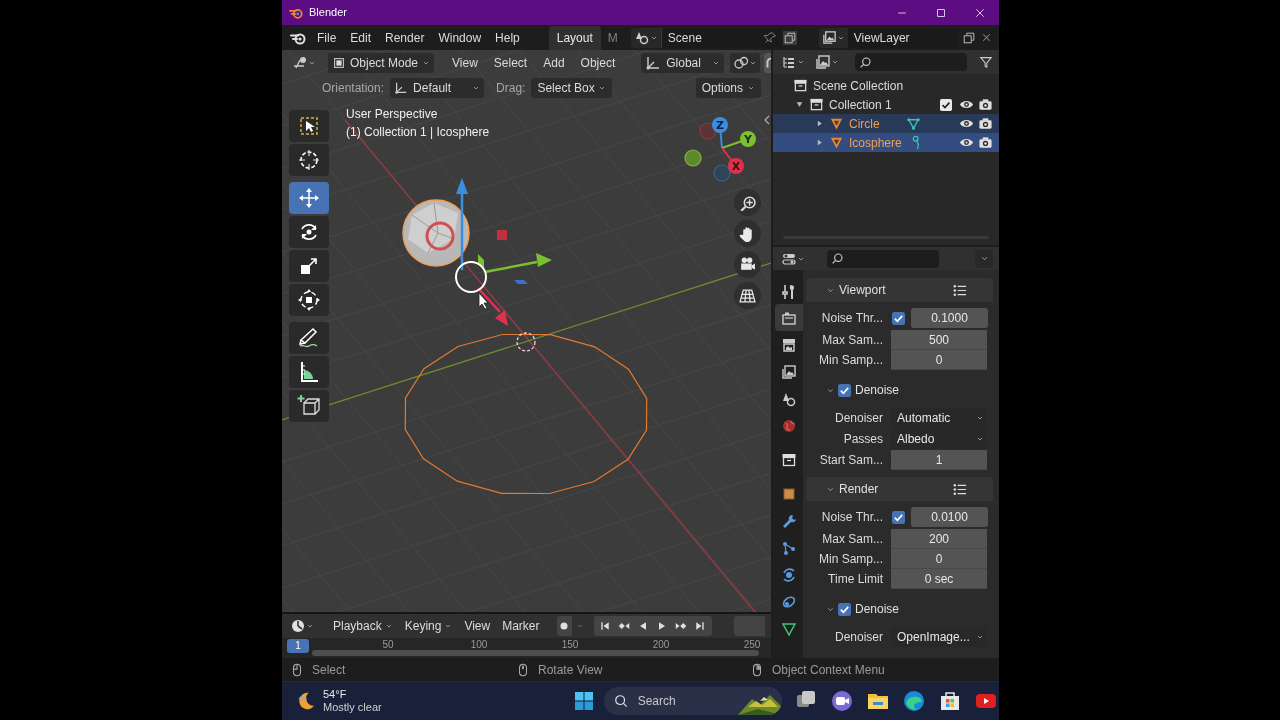  Describe the element at coordinates (939, 539) in the screenshot. I see `number-field: 200` at that location.